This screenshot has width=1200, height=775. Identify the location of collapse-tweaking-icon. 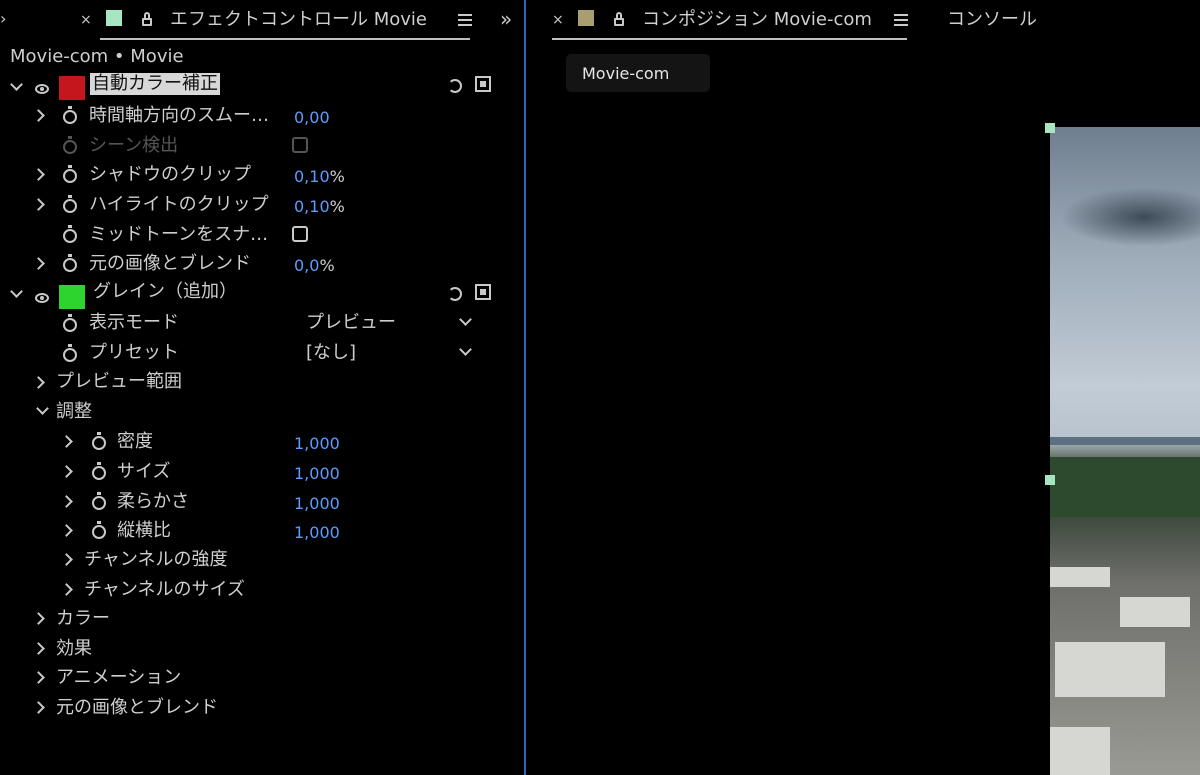
(42, 408).